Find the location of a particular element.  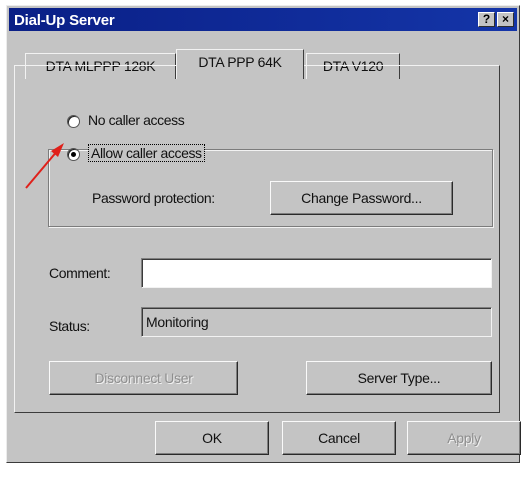

window-title: Dial-Up Server is located at coordinates (64, 20).